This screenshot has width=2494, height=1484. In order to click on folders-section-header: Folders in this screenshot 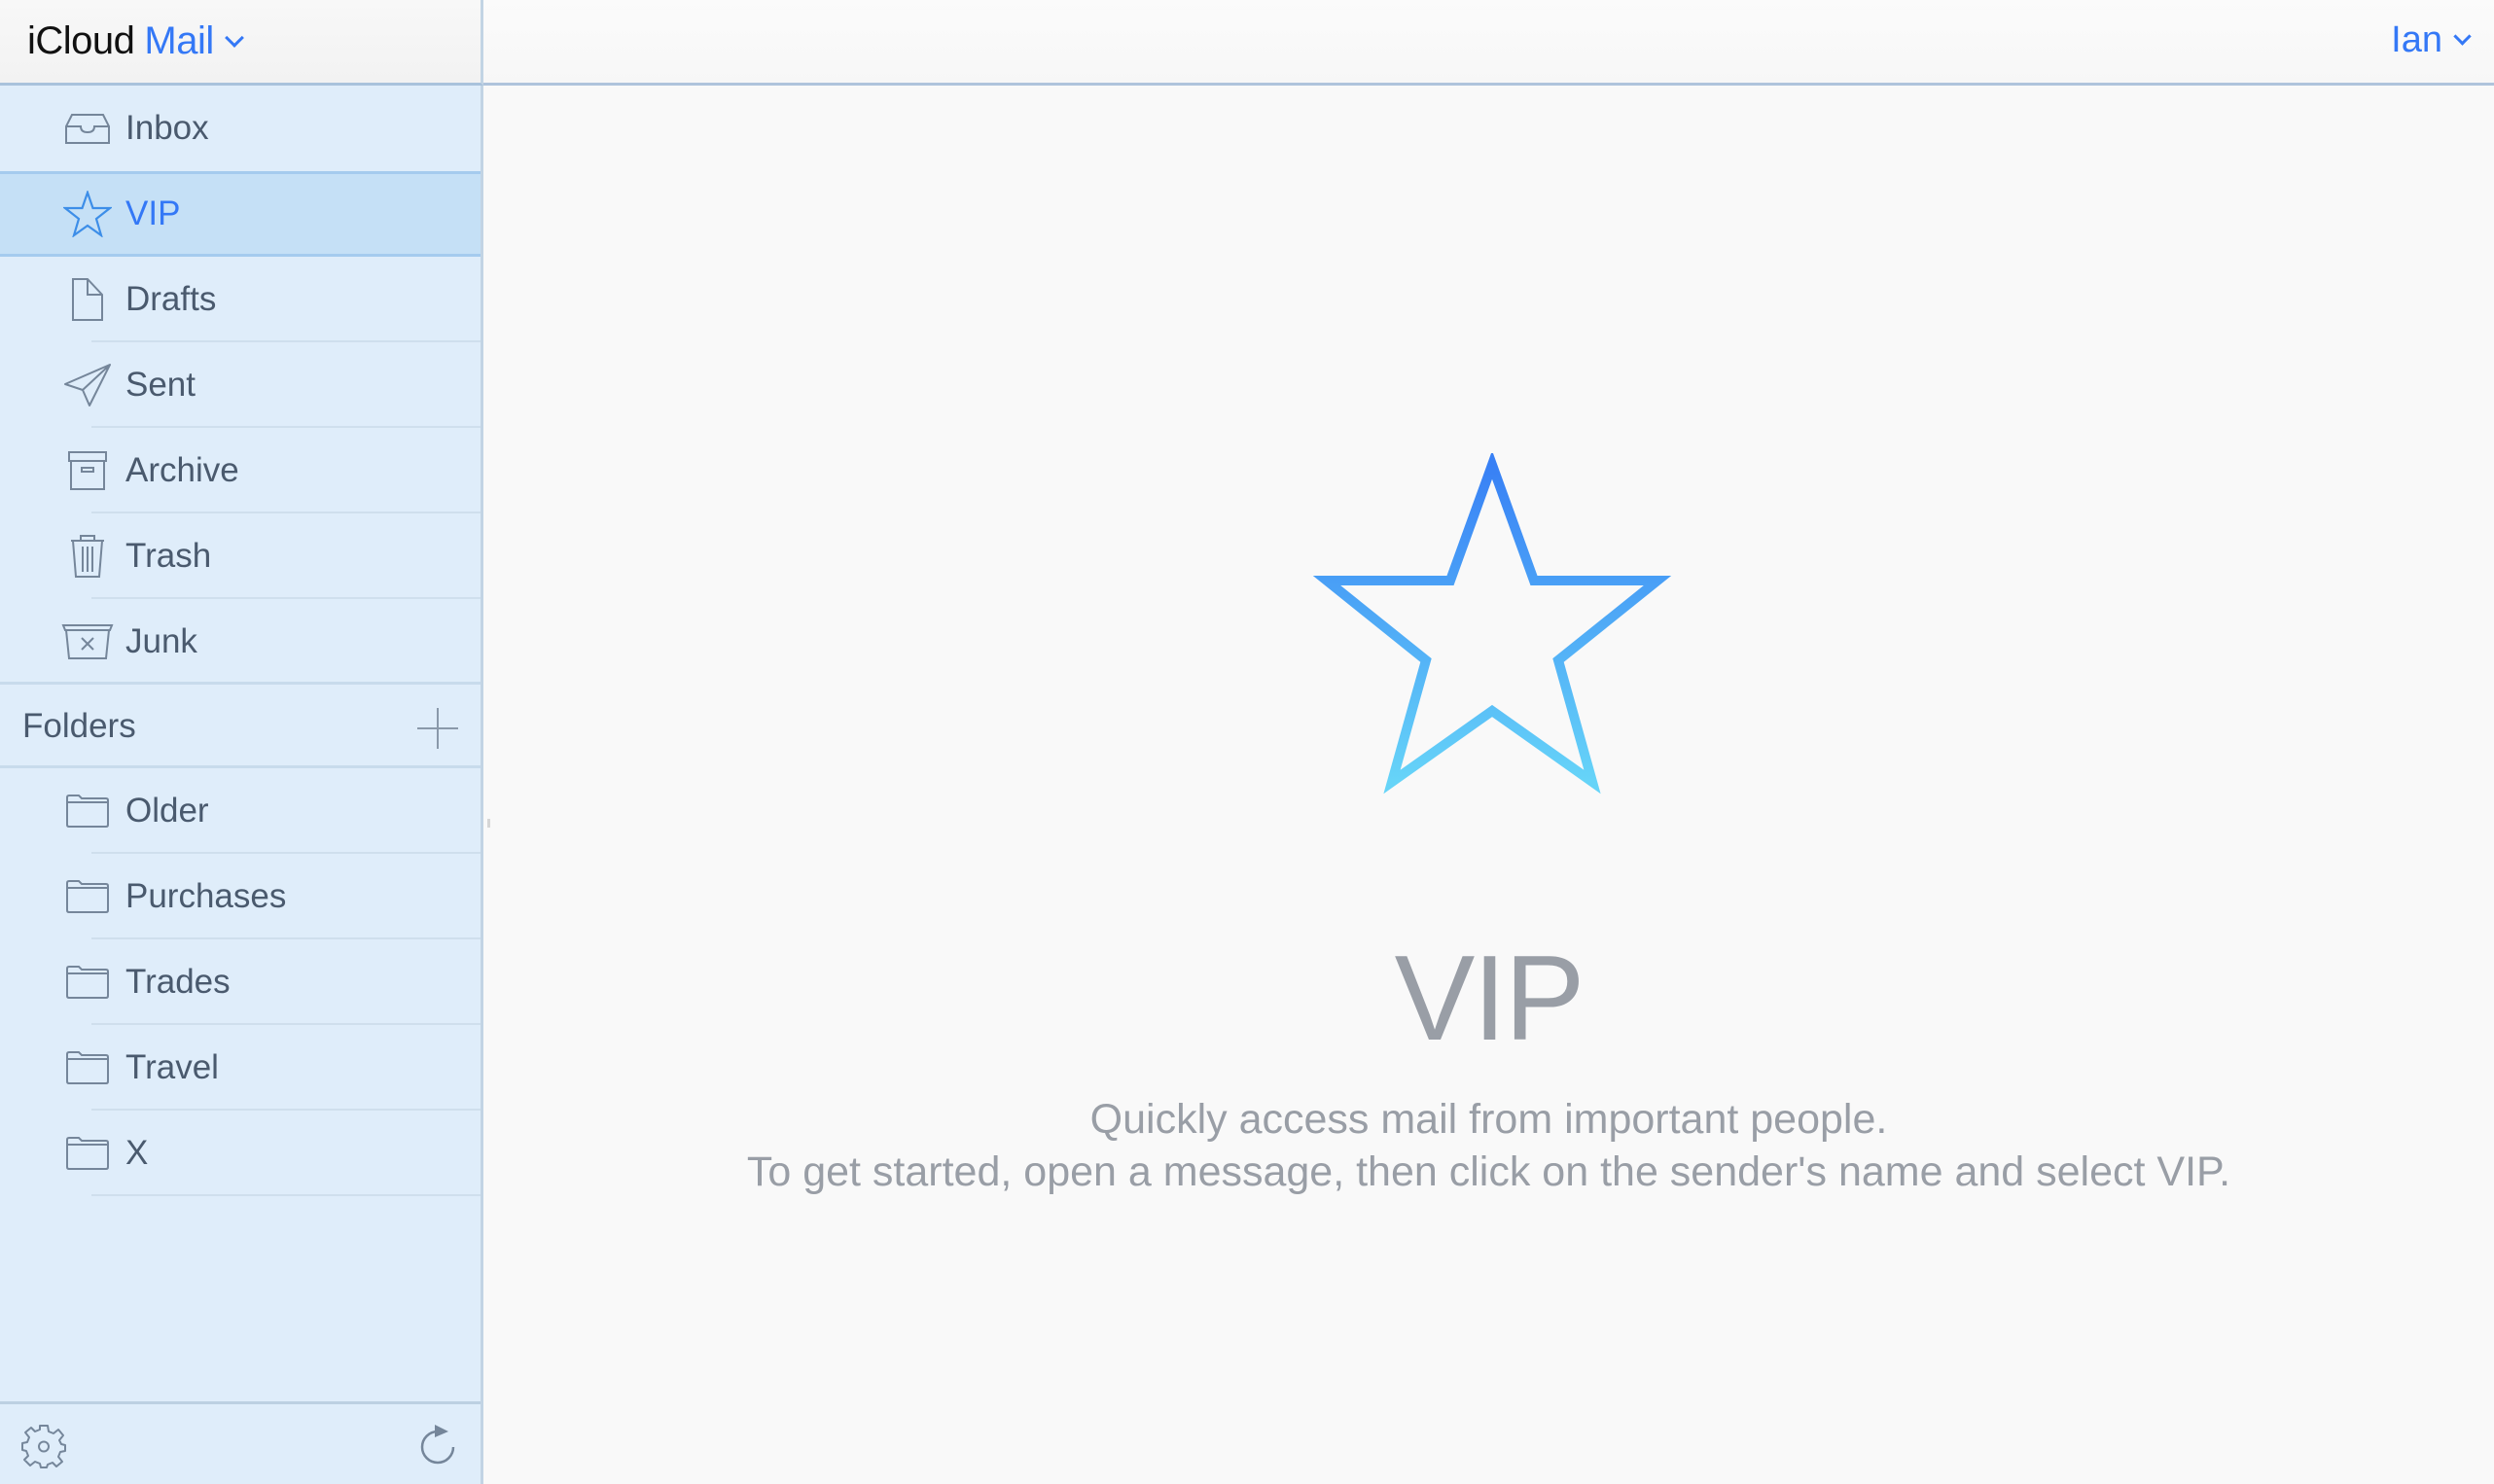, I will do `click(240, 727)`.